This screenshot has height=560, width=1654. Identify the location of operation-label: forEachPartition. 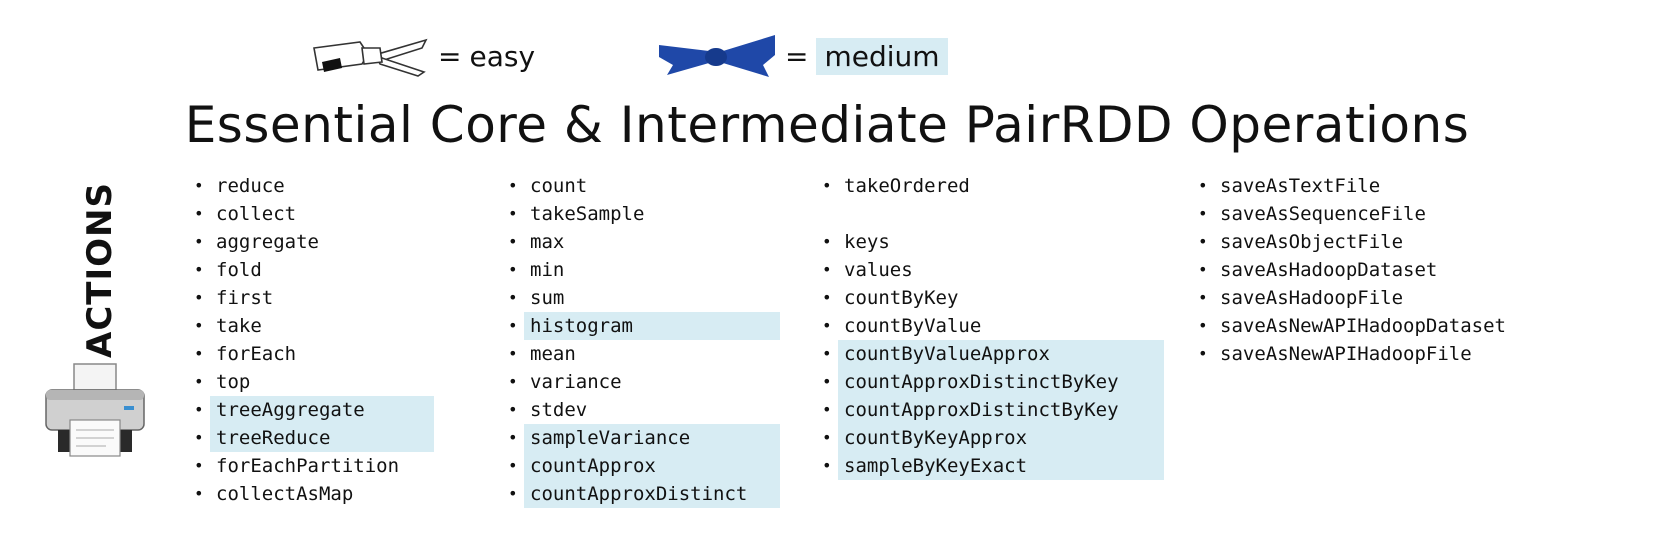
(308, 466).